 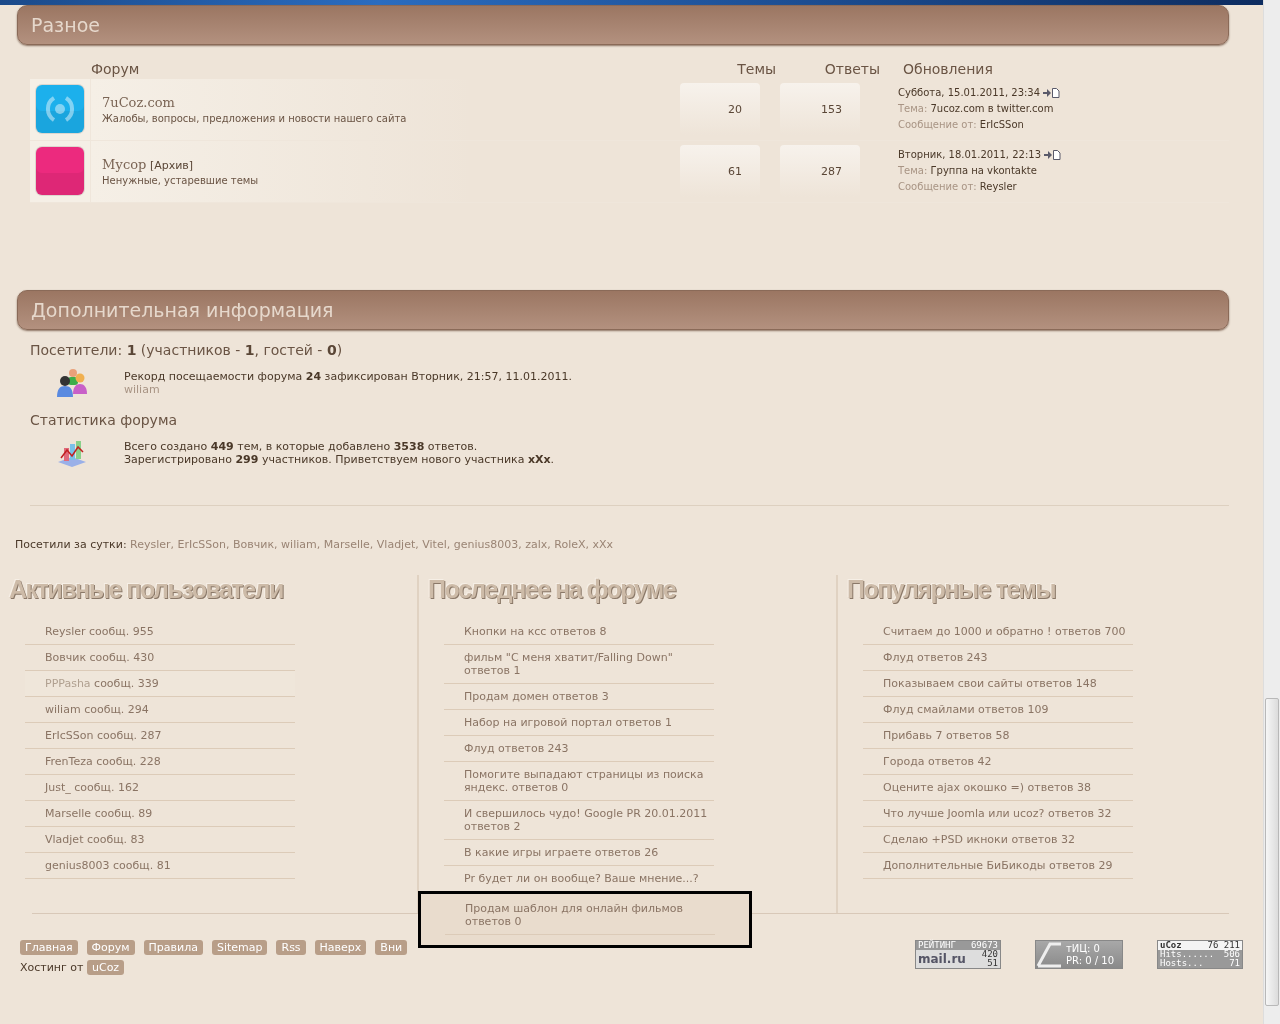 What do you see at coordinates (1272, 852) in the screenshot?
I see `scrollbar-thumb` at bounding box center [1272, 852].